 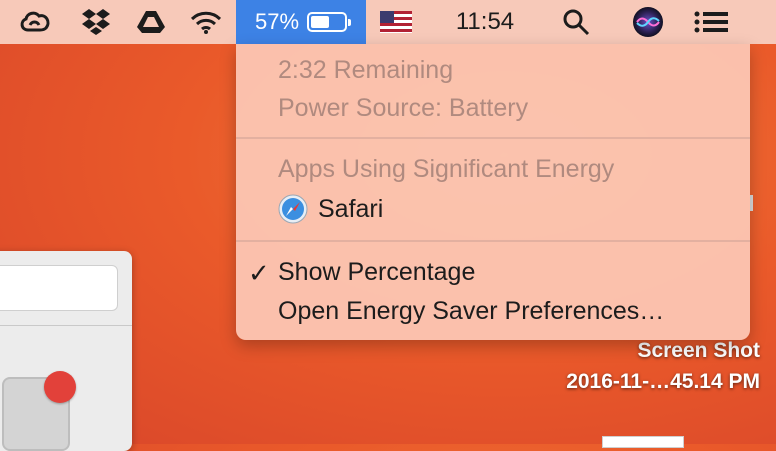 I want to click on battery-icon, so click(x=329, y=22).